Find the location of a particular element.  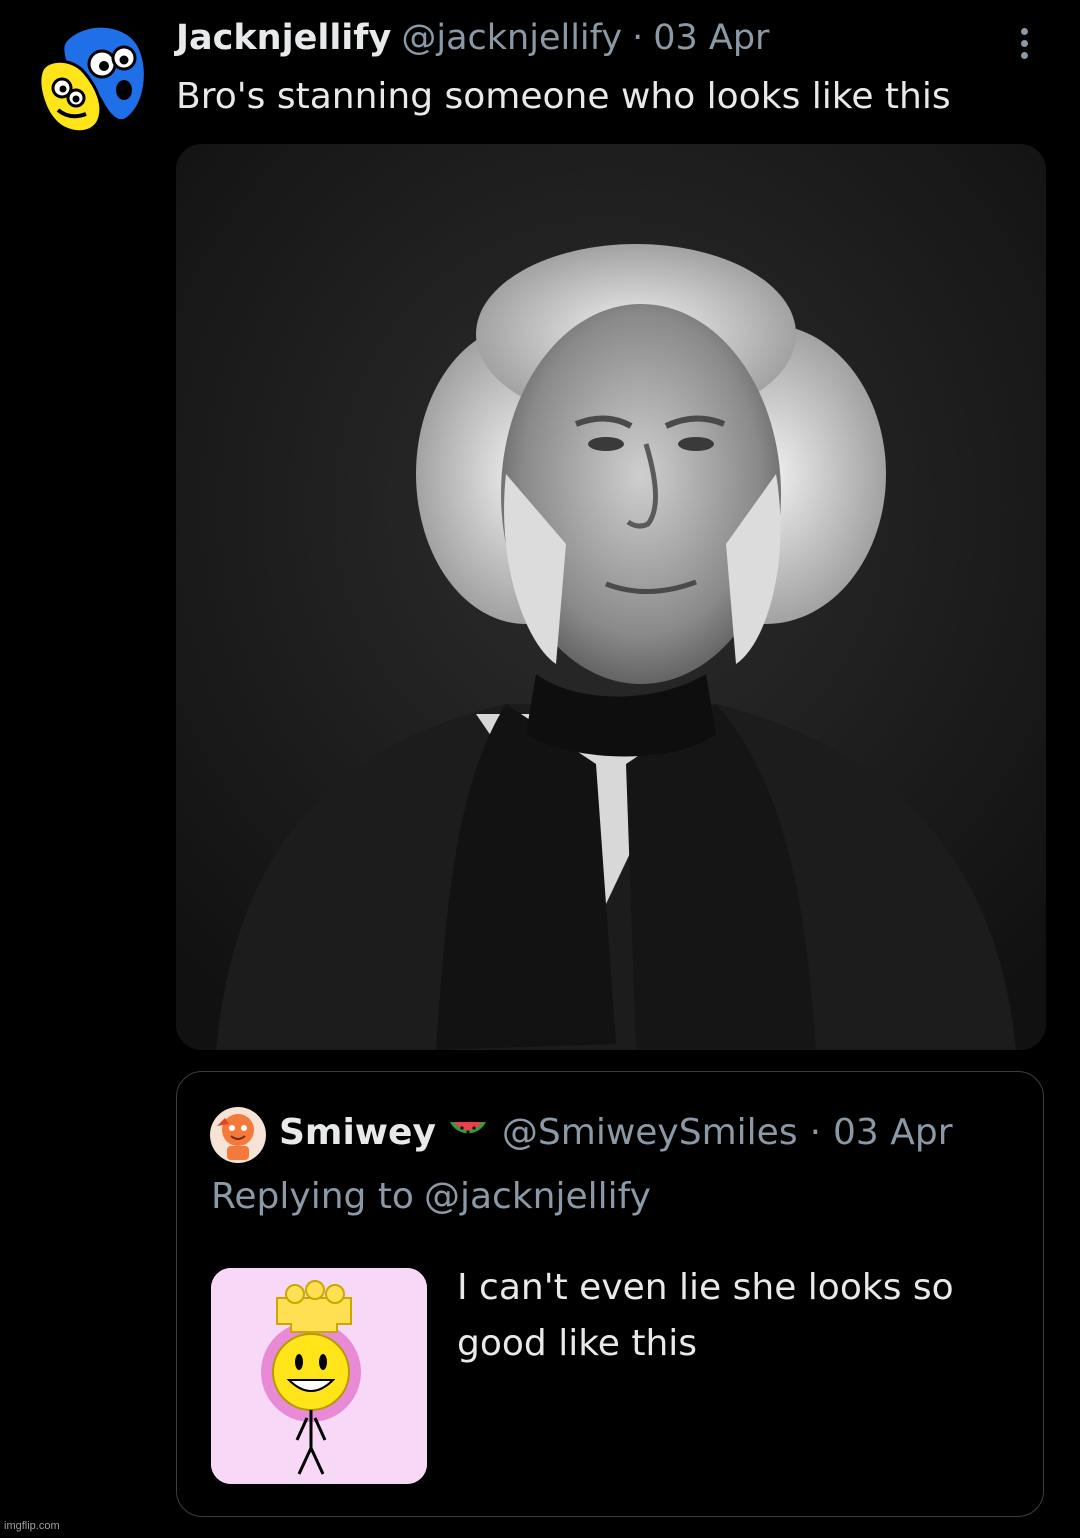

replying-to-line: Replying to @jacknjellify is located at coordinates (431, 1196).